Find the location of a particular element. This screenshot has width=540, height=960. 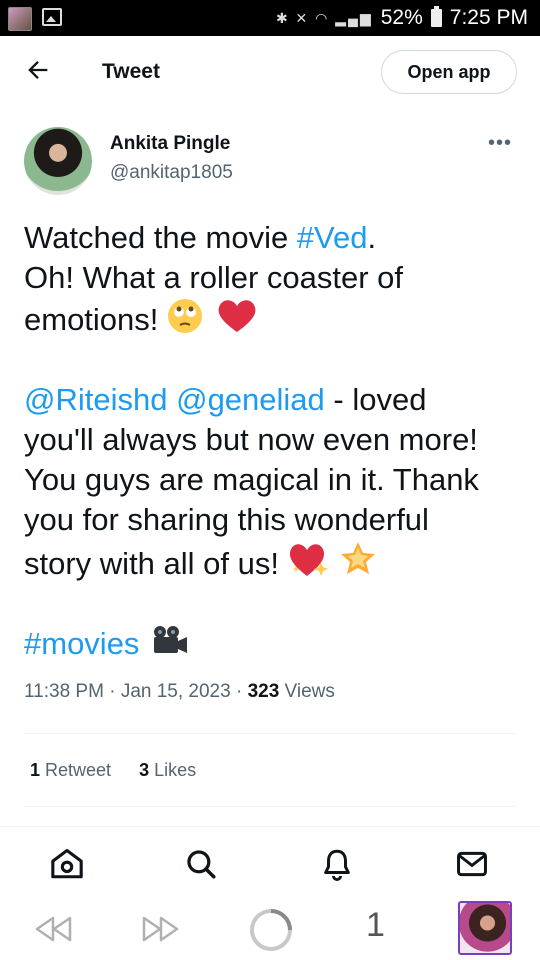

tweet-line: @Riteishd @geneliad - loved is located at coordinates (274, 400).